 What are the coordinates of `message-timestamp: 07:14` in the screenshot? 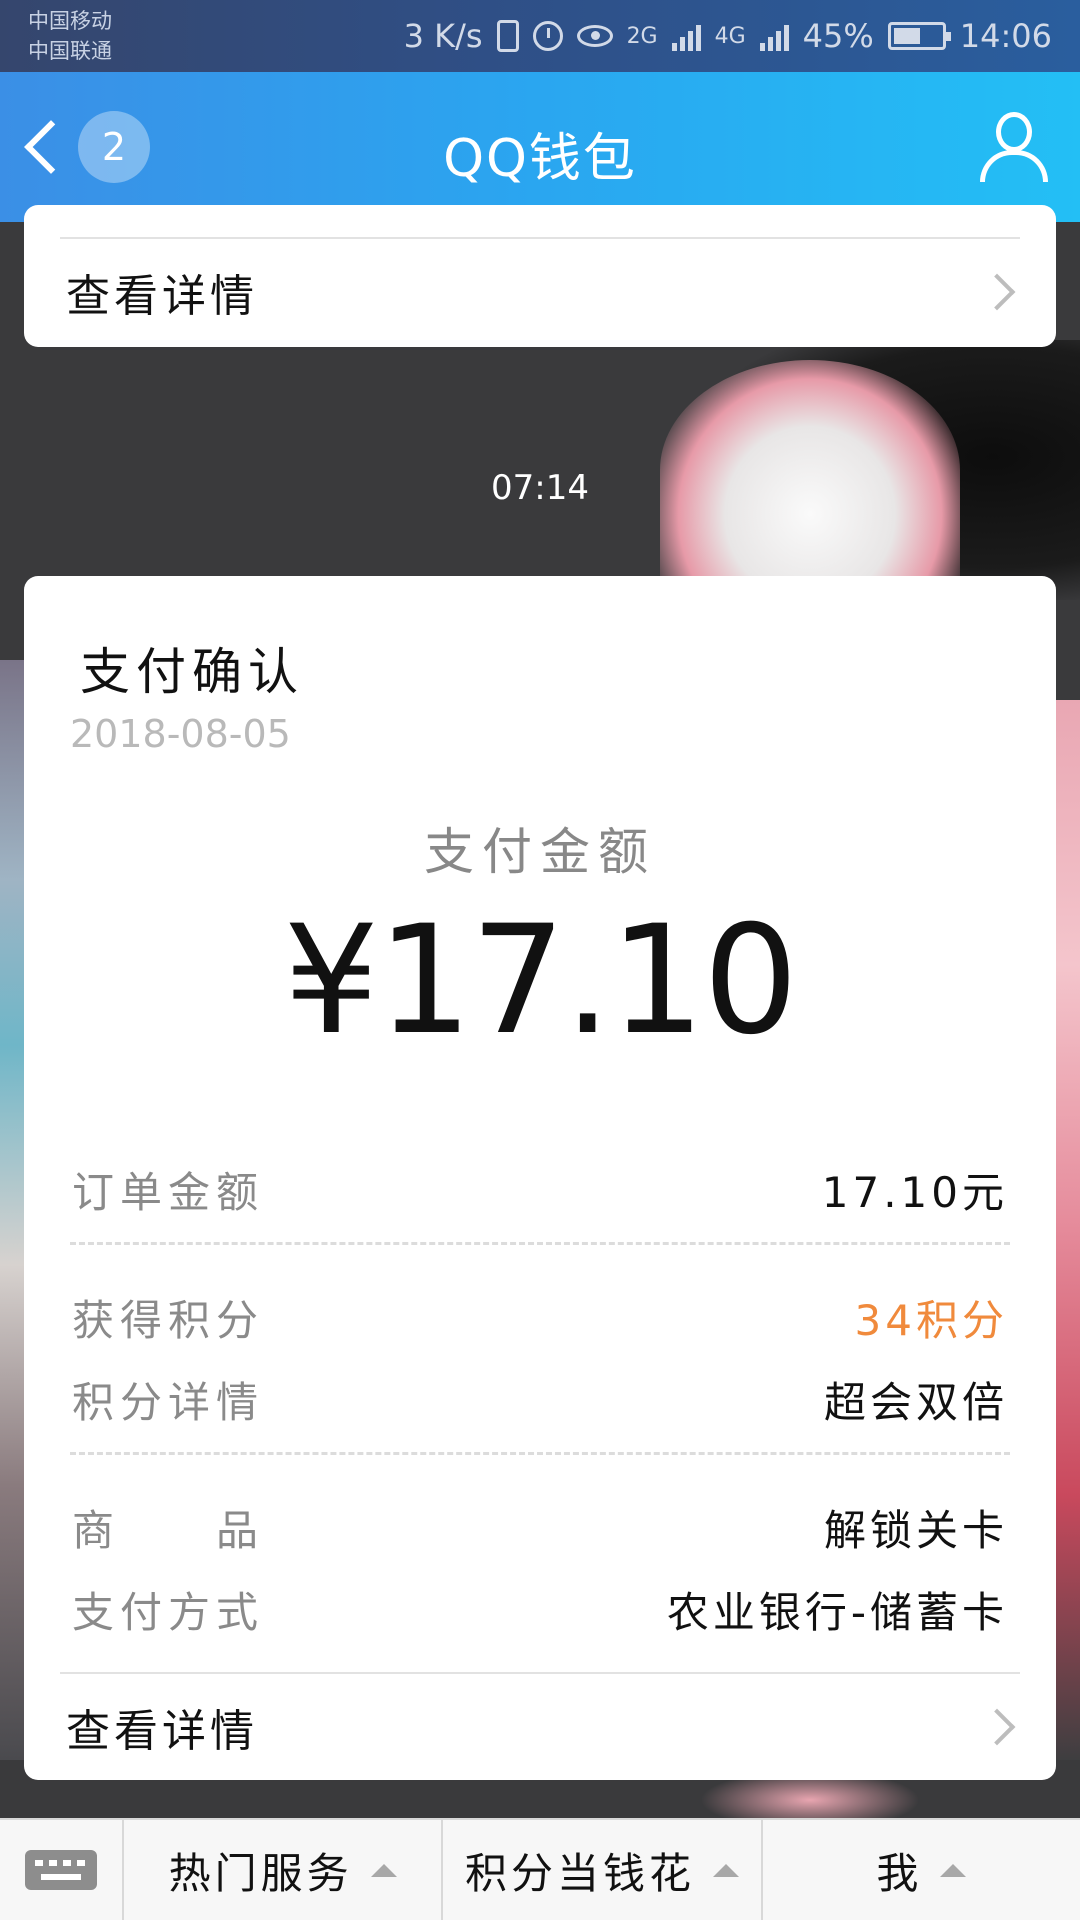 It's located at (540, 488).